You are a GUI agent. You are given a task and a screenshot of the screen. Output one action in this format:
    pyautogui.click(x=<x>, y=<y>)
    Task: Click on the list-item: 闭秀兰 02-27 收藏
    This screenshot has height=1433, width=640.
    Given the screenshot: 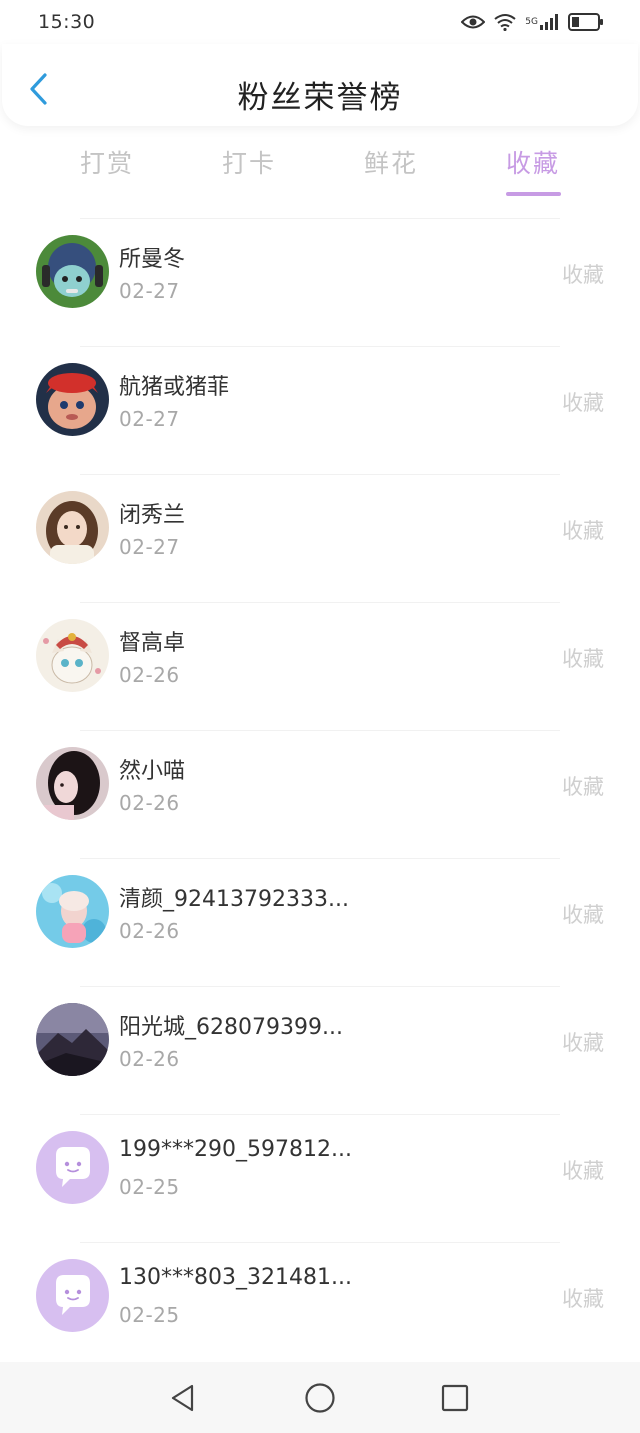 What is the action you would take?
    pyautogui.click(x=320, y=538)
    